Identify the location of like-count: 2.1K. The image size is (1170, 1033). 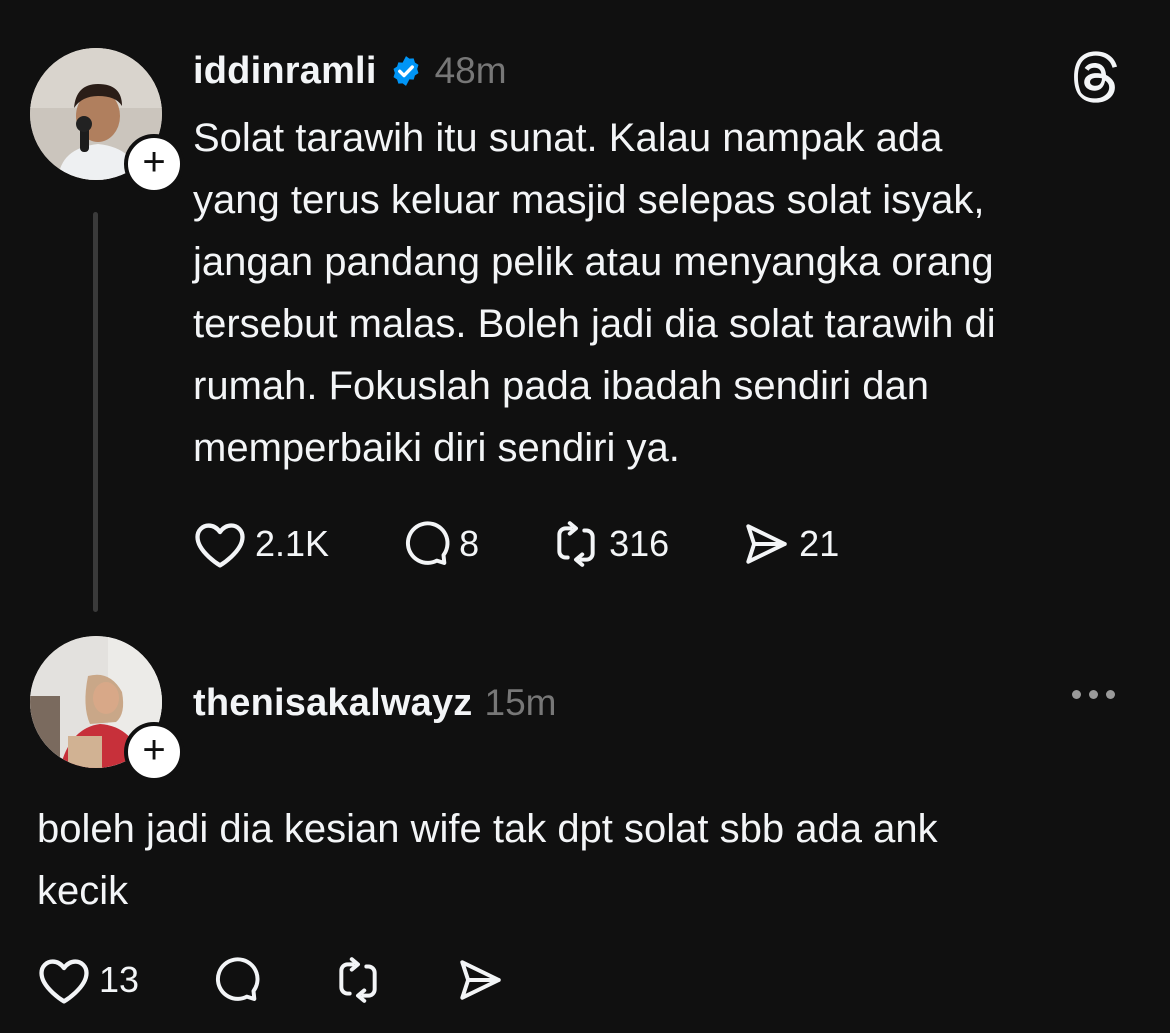
(292, 543).